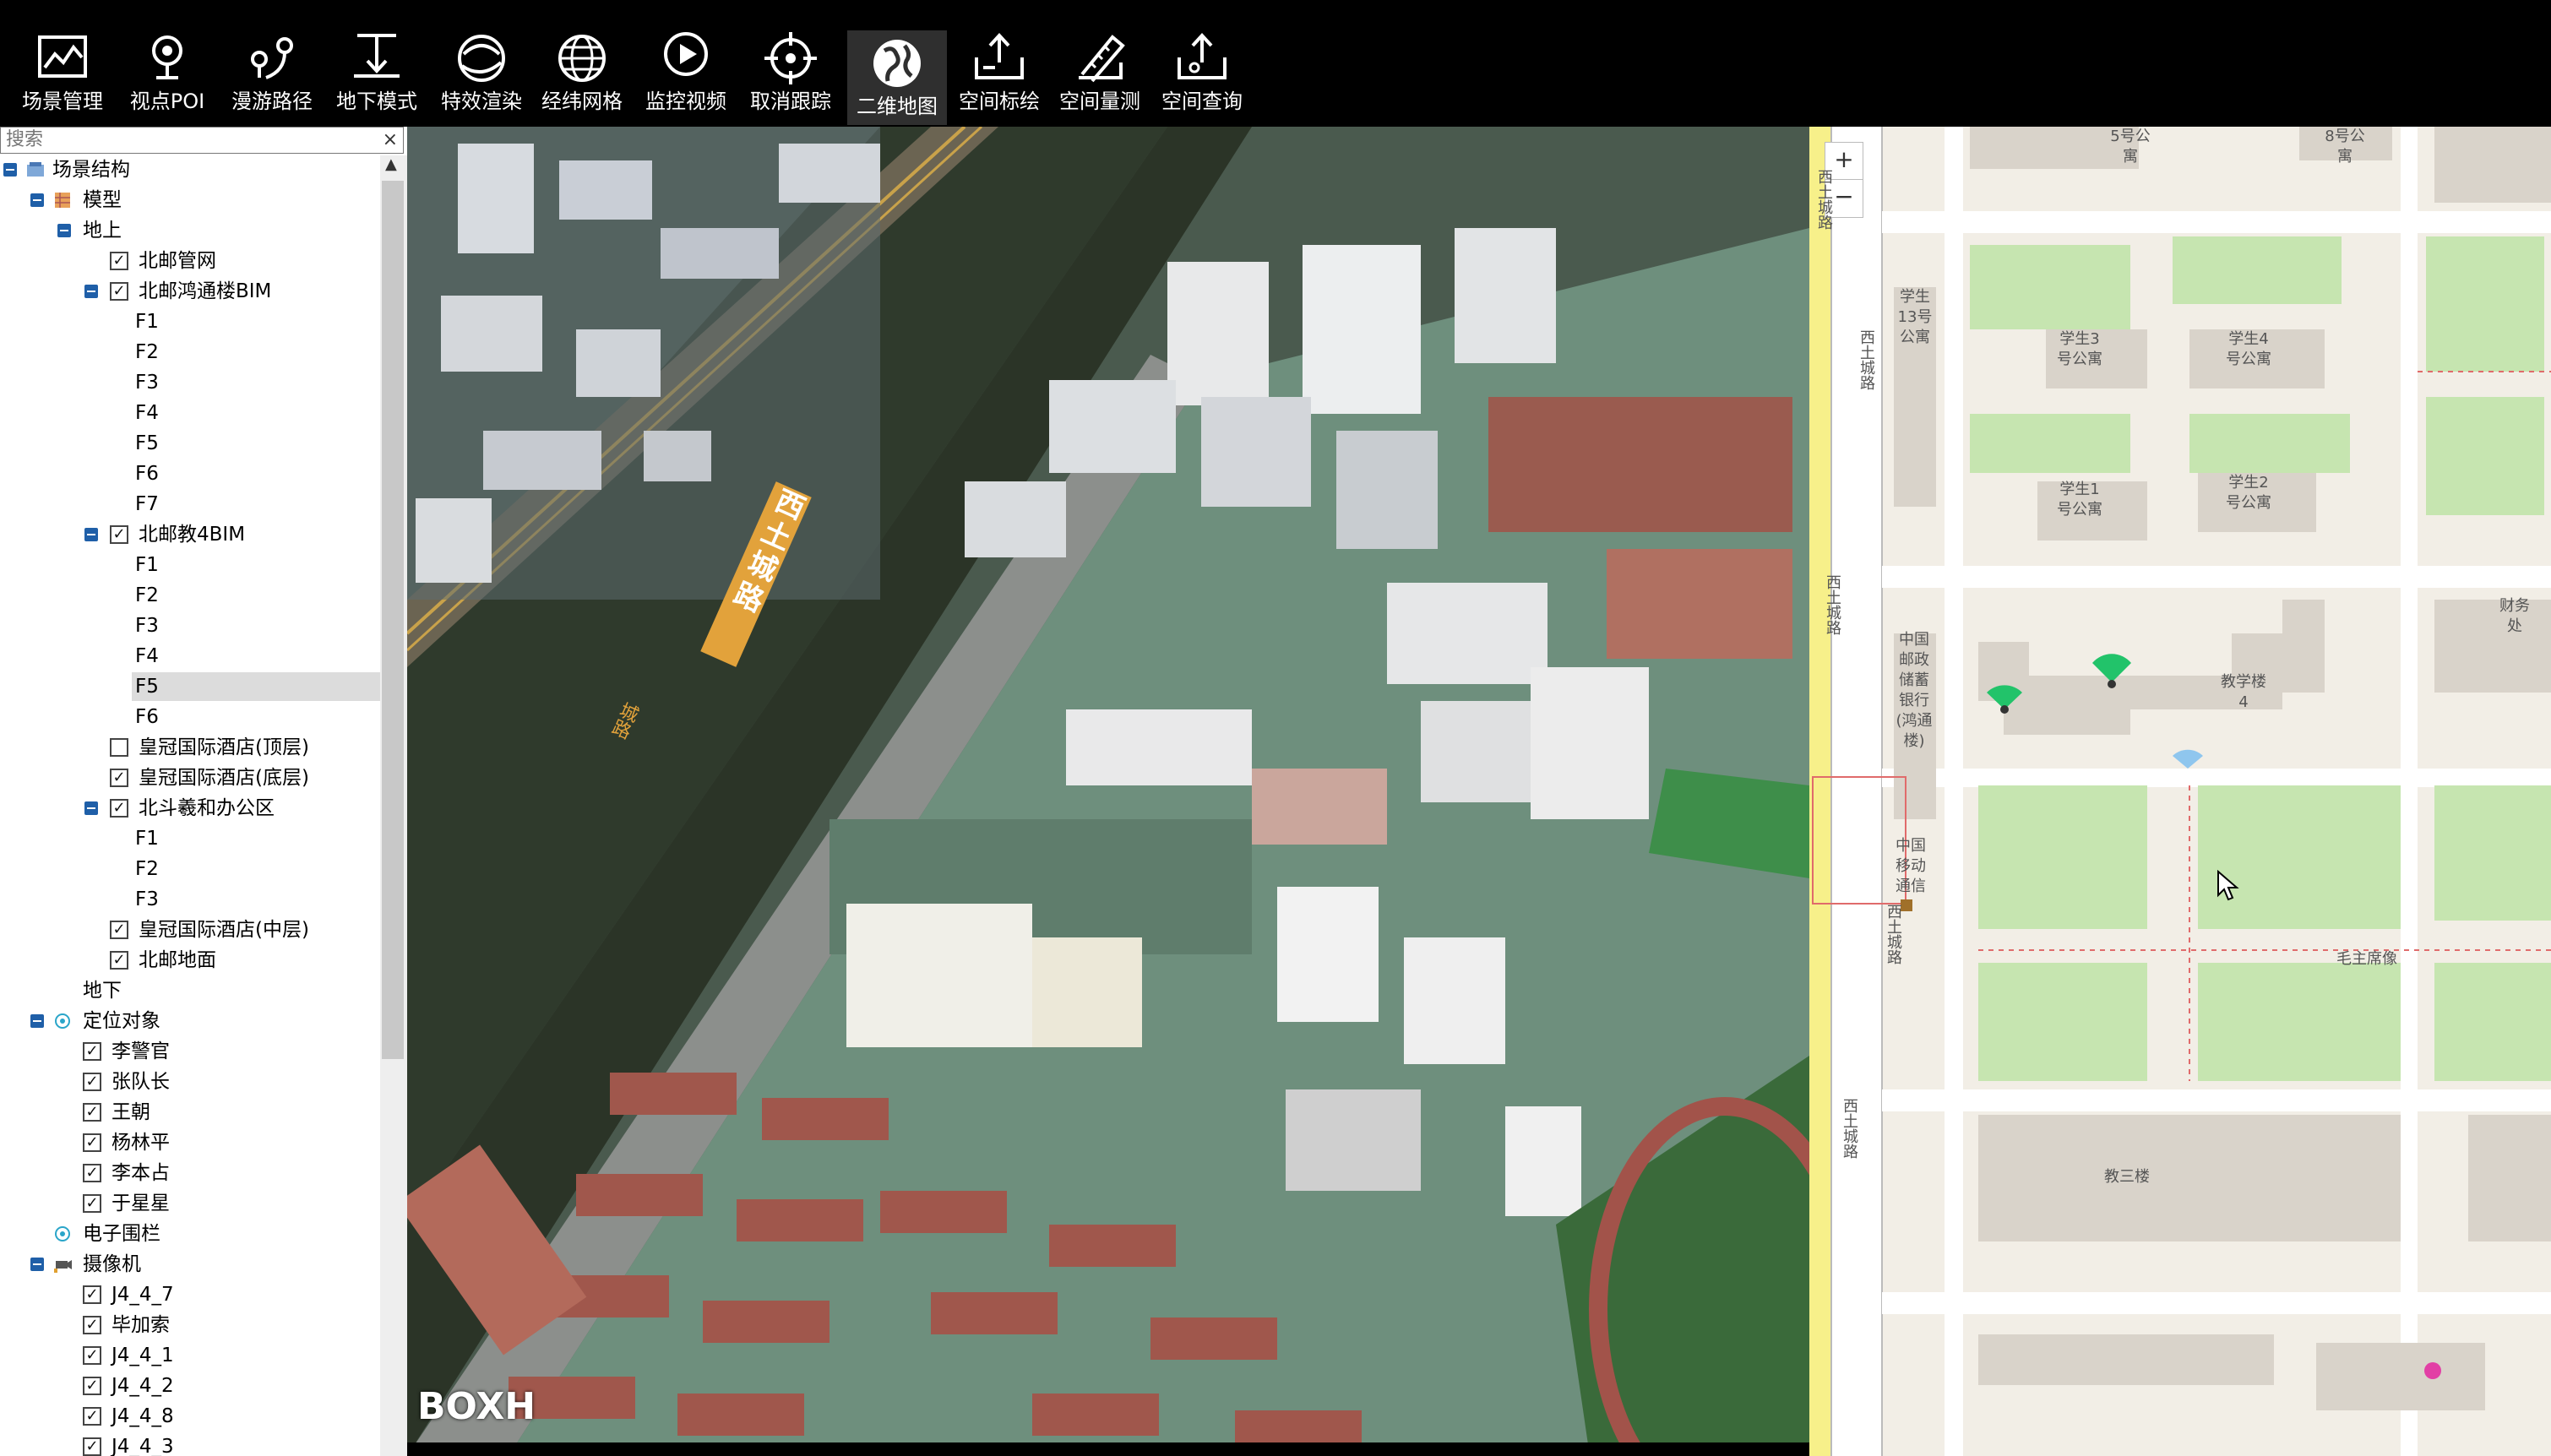  I want to click on tree-label: J4_4_2, so click(143, 1386).